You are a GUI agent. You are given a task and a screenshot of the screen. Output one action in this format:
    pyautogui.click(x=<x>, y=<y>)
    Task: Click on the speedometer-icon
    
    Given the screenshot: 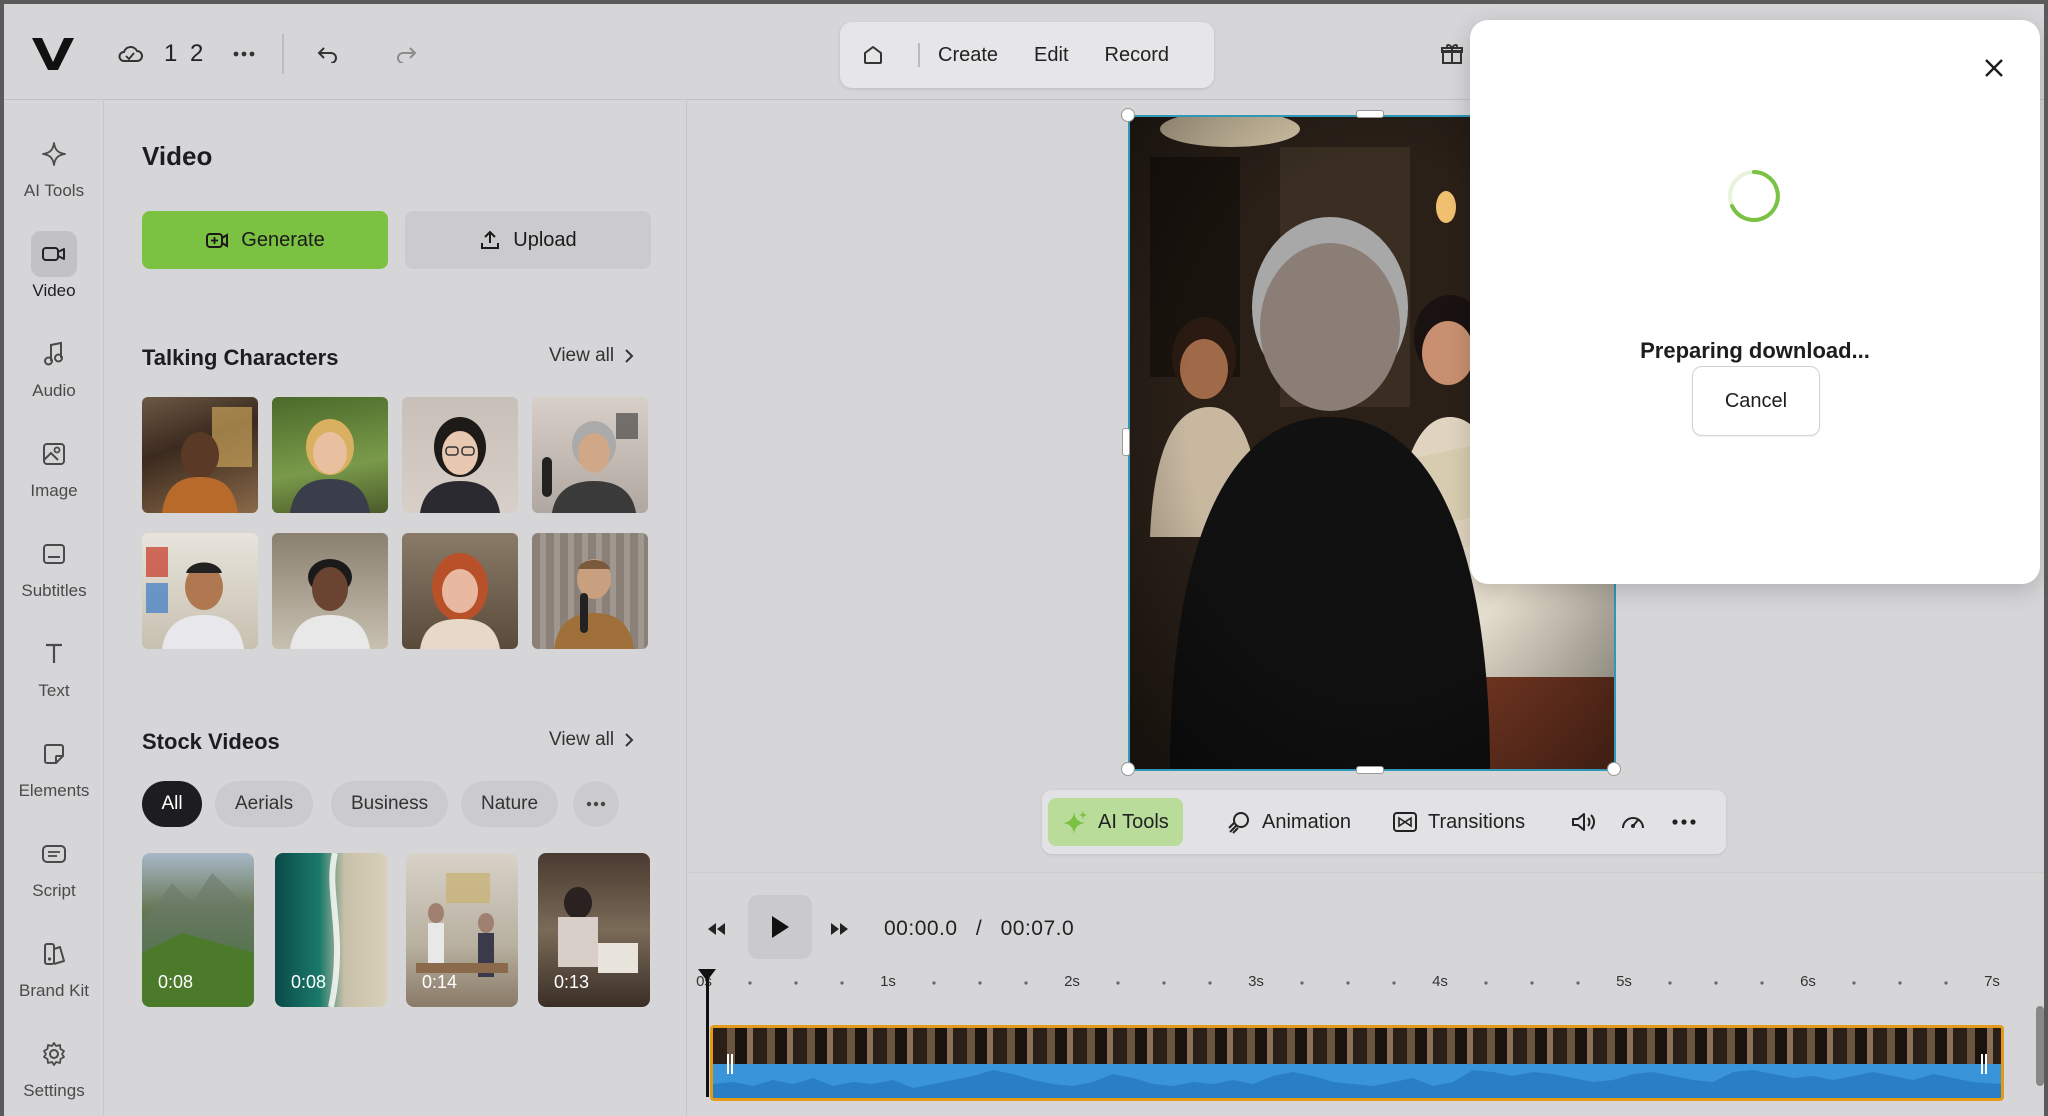 What is the action you would take?
    pyautogui.click(x=1633, y=823)
    